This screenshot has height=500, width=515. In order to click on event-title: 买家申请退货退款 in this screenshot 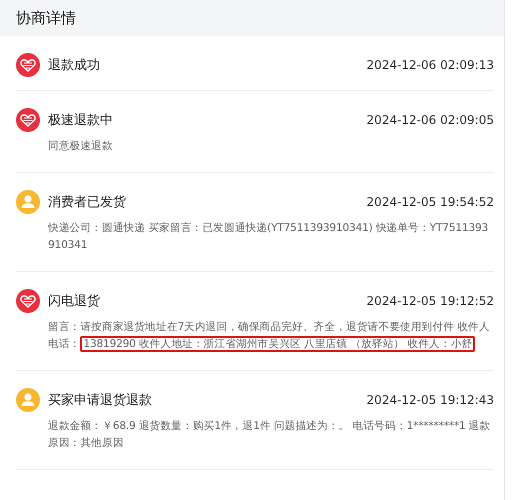, I will do `click(100, 400)`.